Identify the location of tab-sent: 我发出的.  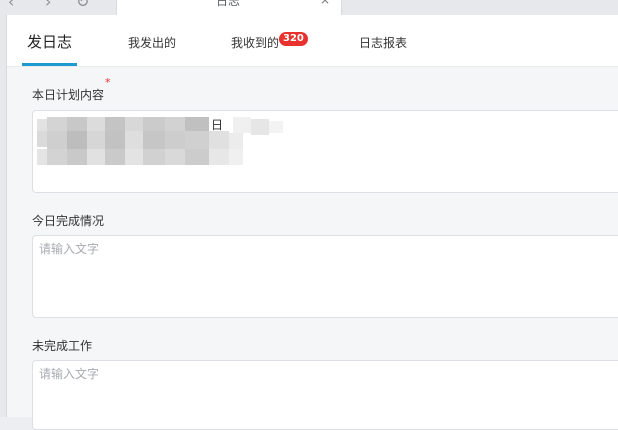
(152, 42).